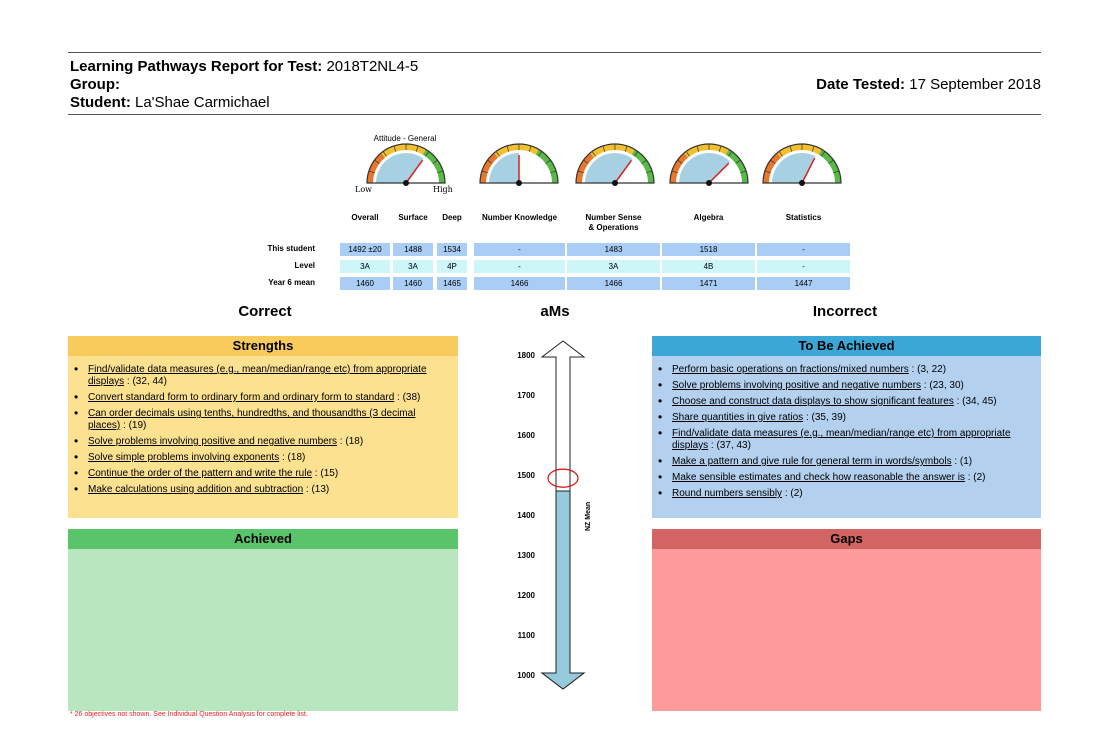 Image resolution: width=1113 pixels, height=756 pixels. Describe the element at coordinates (708, 217) in the screenshot. I see `table-column-header: Algebra` at that location.